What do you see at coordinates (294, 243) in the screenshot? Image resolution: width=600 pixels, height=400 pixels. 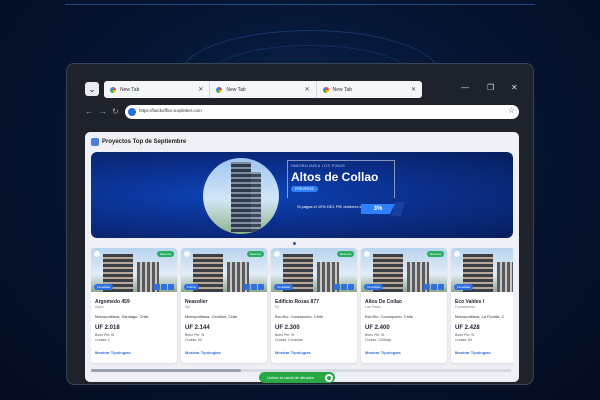 I see `carousel-dot` at bounding box center [294, 243].